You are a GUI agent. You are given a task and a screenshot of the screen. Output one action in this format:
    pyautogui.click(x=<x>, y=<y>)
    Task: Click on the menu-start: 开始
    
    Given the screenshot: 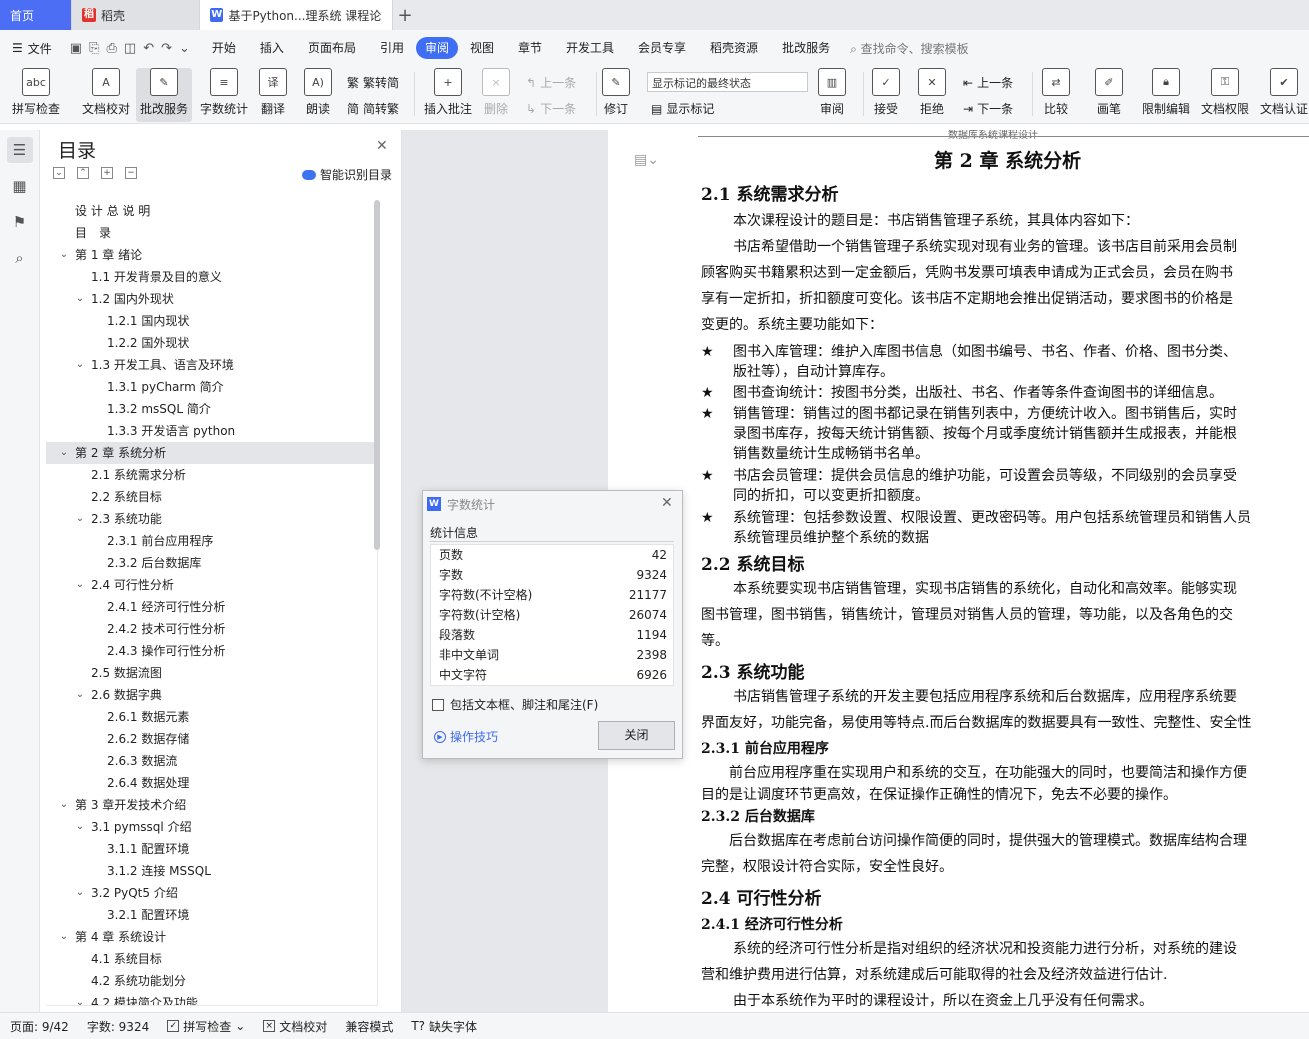 What is the action you would take?
    pyautogui.click(x=224, y=48)
    